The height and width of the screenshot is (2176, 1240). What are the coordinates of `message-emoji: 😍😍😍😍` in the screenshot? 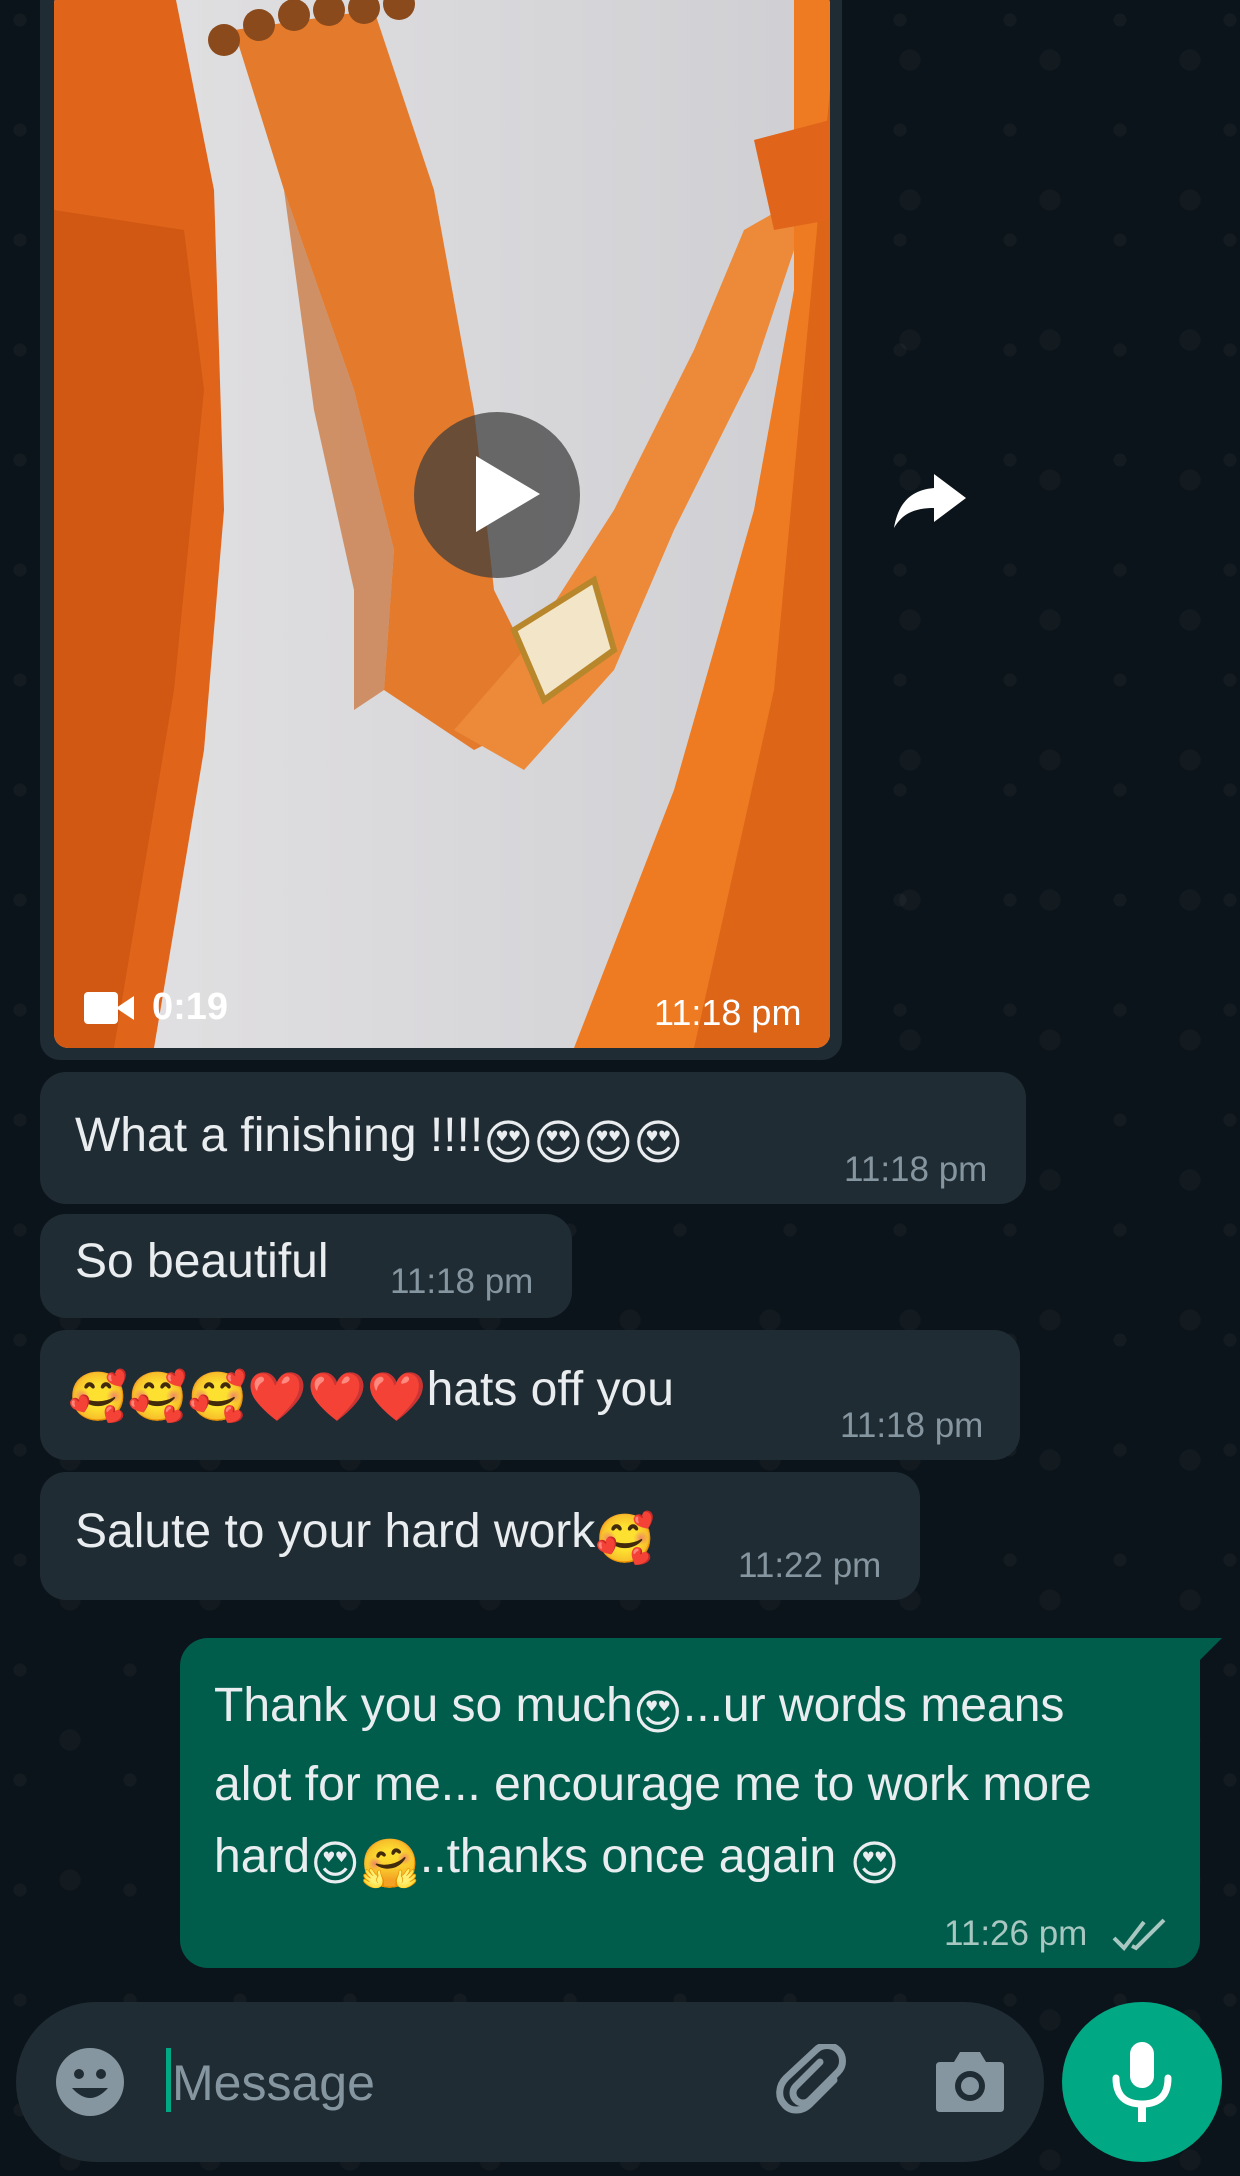 It's located at (583, 1143).